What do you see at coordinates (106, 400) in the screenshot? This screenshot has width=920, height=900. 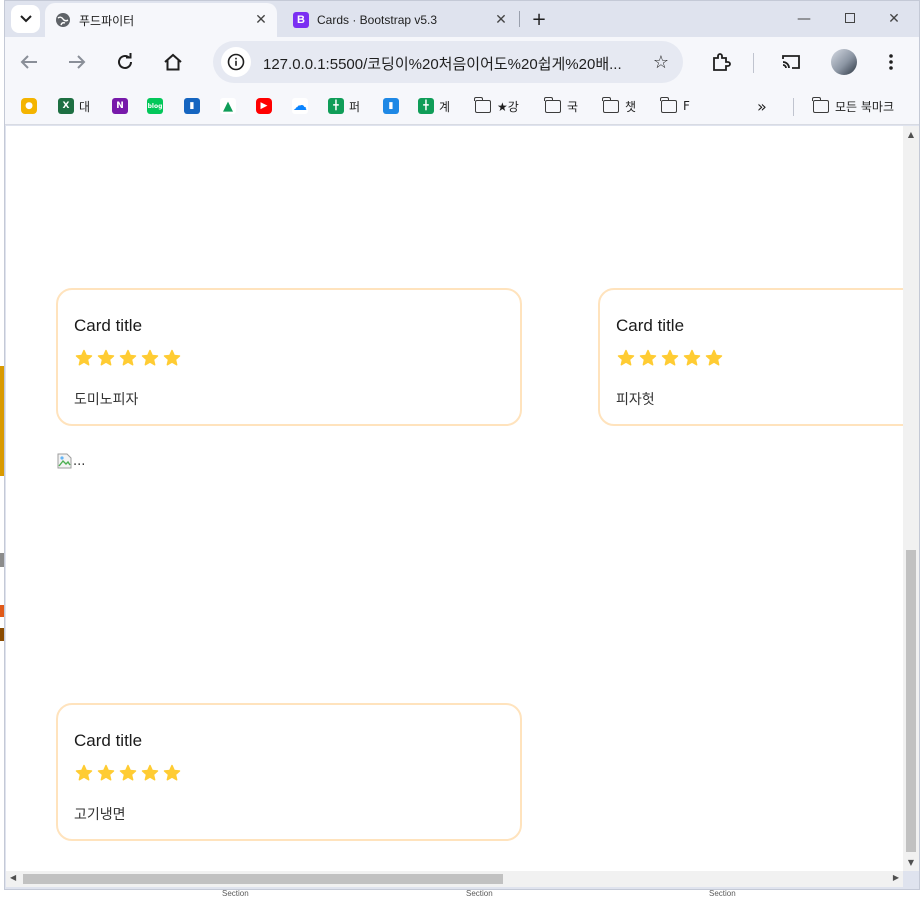 I see `card-text: 도미노피자` at bounding box center [106, 400].